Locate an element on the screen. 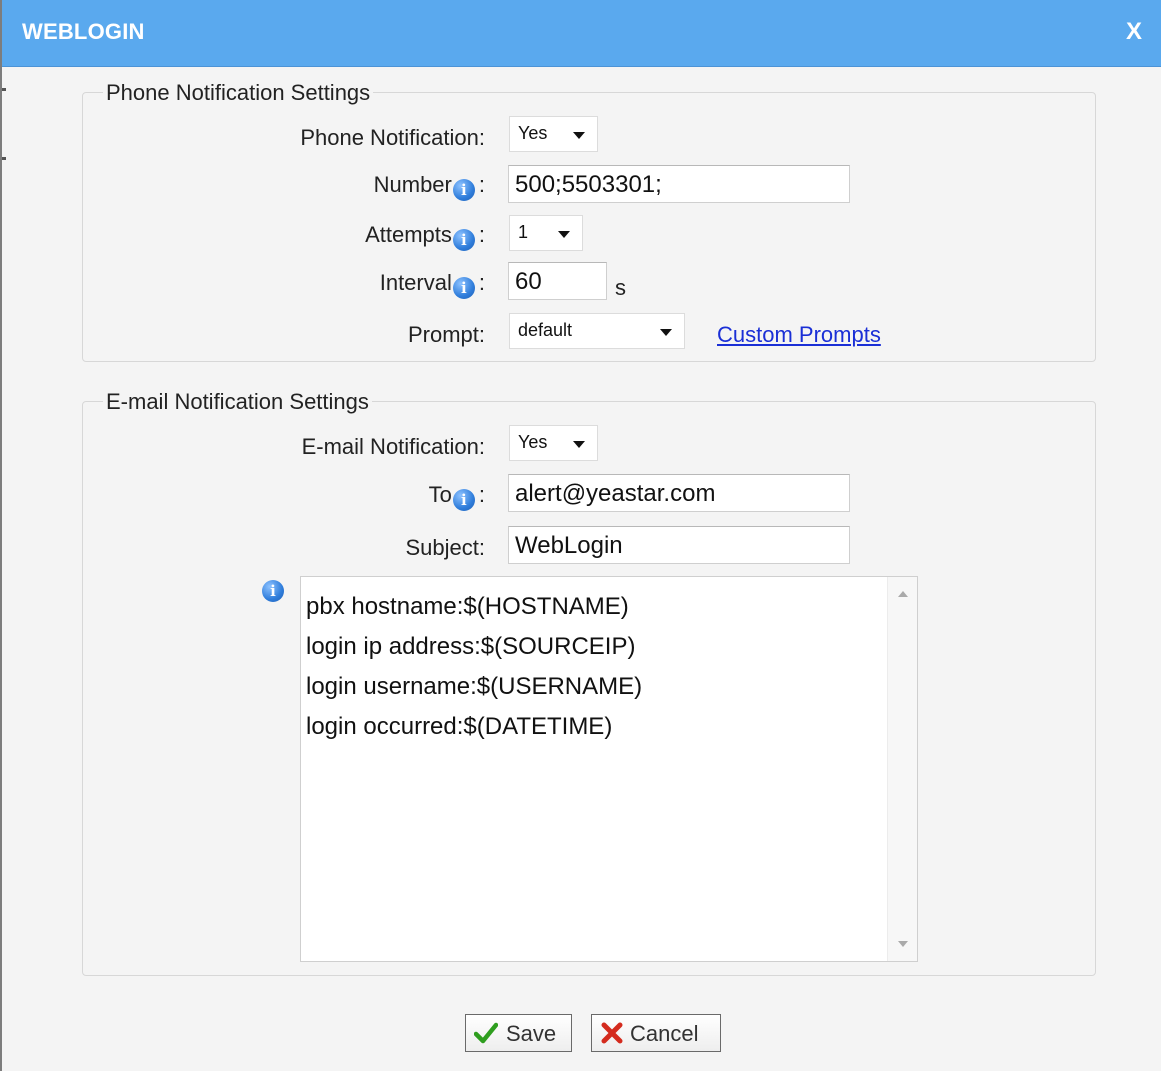 The width and height of the screenshot is (1161, 1071). email-subject-input: WebLogin is located at coordinates (679, 545).